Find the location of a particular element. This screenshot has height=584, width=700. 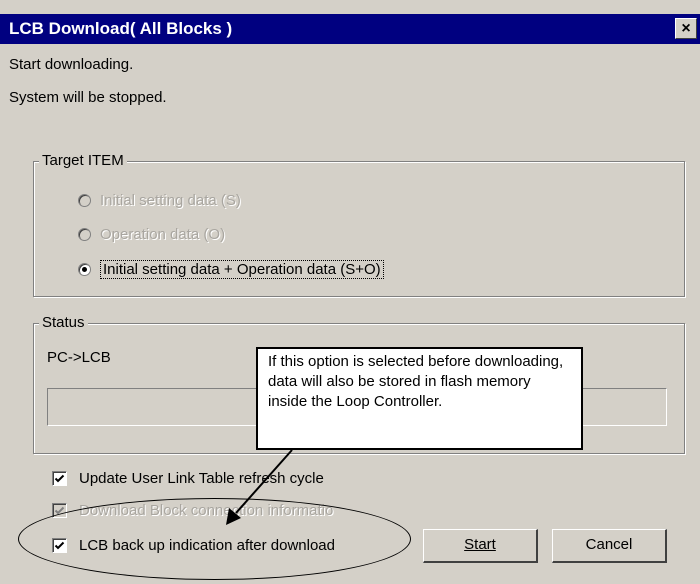

checkbox-label: LCB back up indication after download is located at coordinates (207, 545).